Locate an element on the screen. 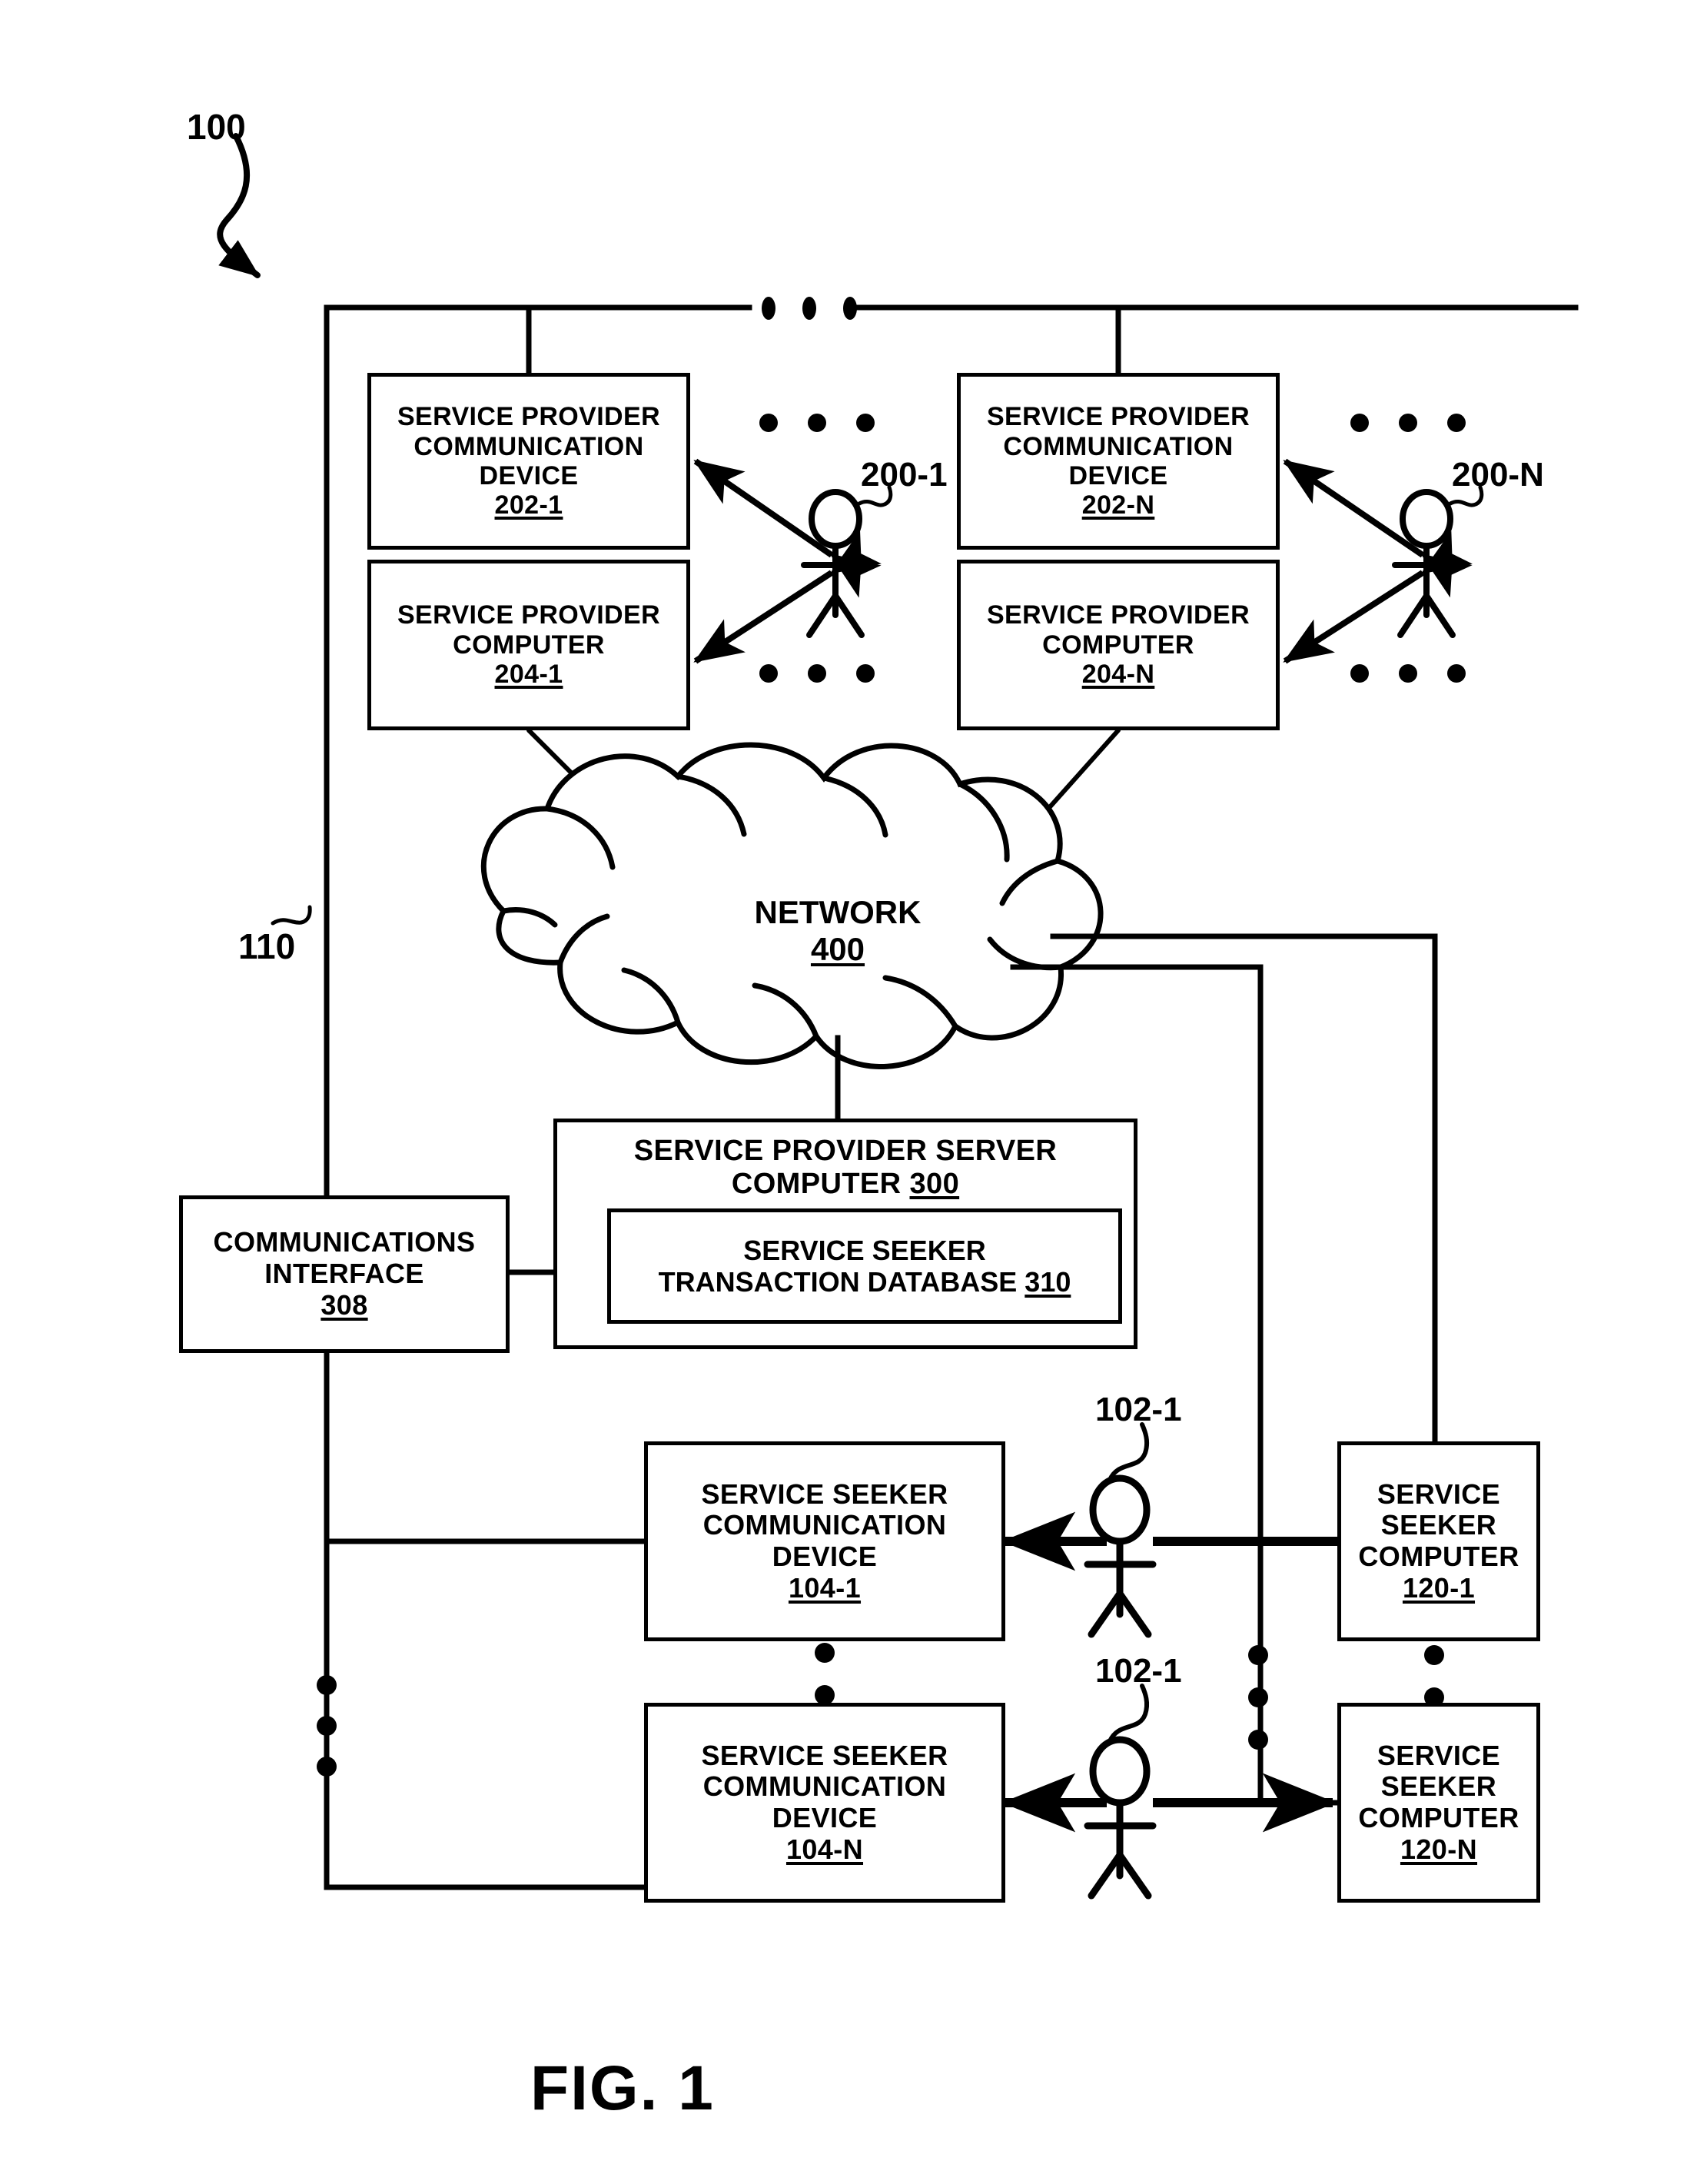  service-seeker-computer-1: SERVICE SEEKER COMPUTER 120-1 is located at coordinates (1439, 1541).